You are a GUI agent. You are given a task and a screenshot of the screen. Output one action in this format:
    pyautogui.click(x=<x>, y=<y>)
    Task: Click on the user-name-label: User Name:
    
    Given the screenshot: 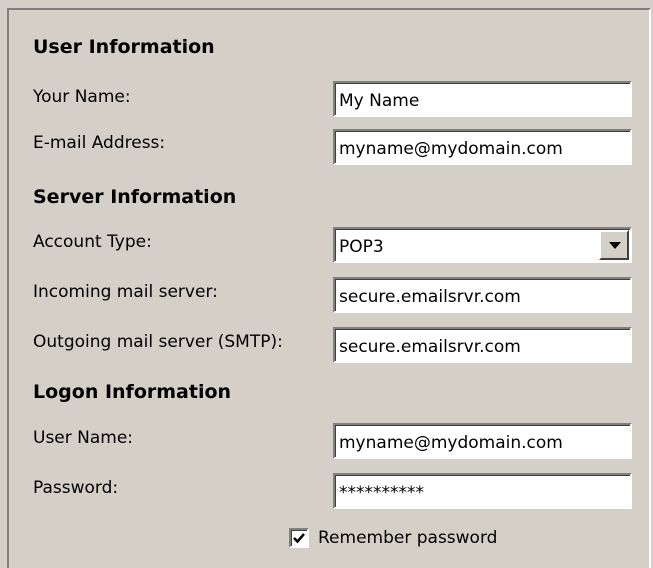 What is the action you would take?
    pyautogui.click(x=83, y=438)
    